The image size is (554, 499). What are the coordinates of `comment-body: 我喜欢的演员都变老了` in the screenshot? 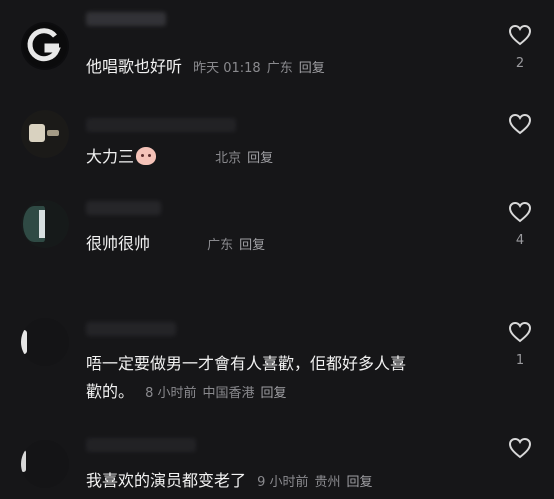 It's located at (166, 480).